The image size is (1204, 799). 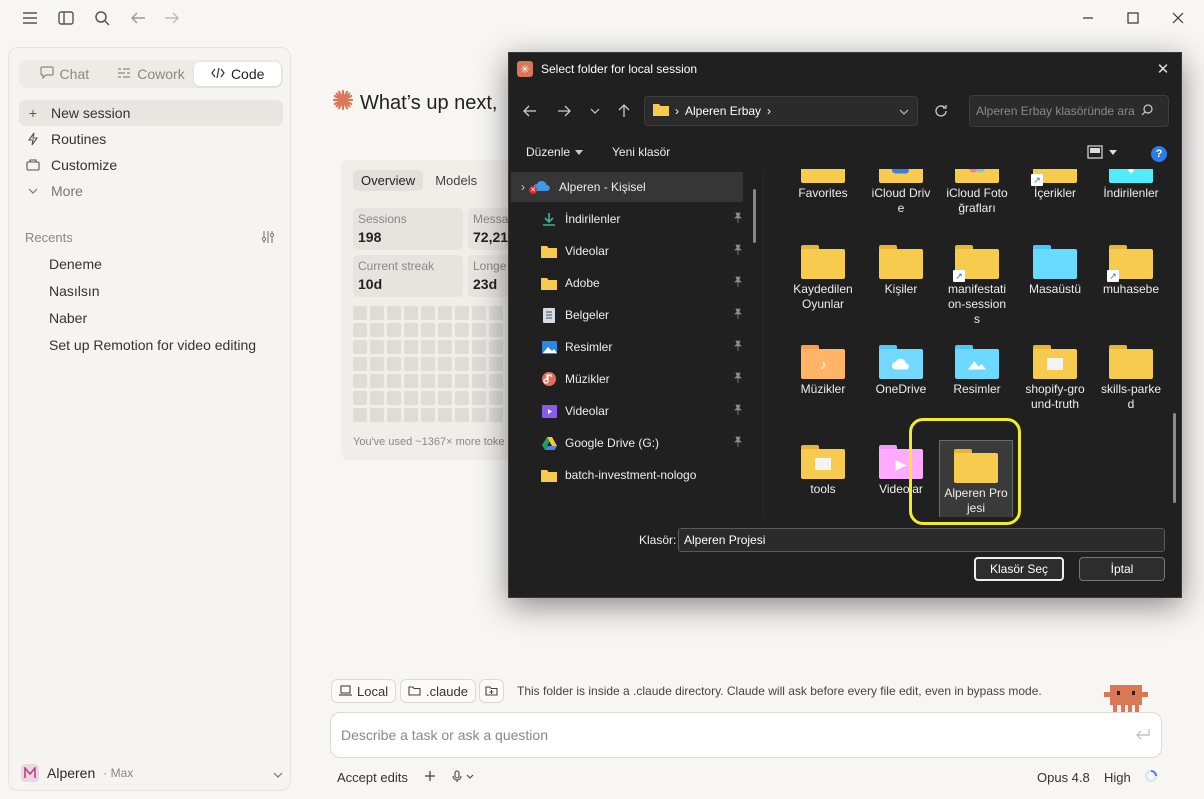 I want to click on maximize-icon, so click(x=1133, y=18).